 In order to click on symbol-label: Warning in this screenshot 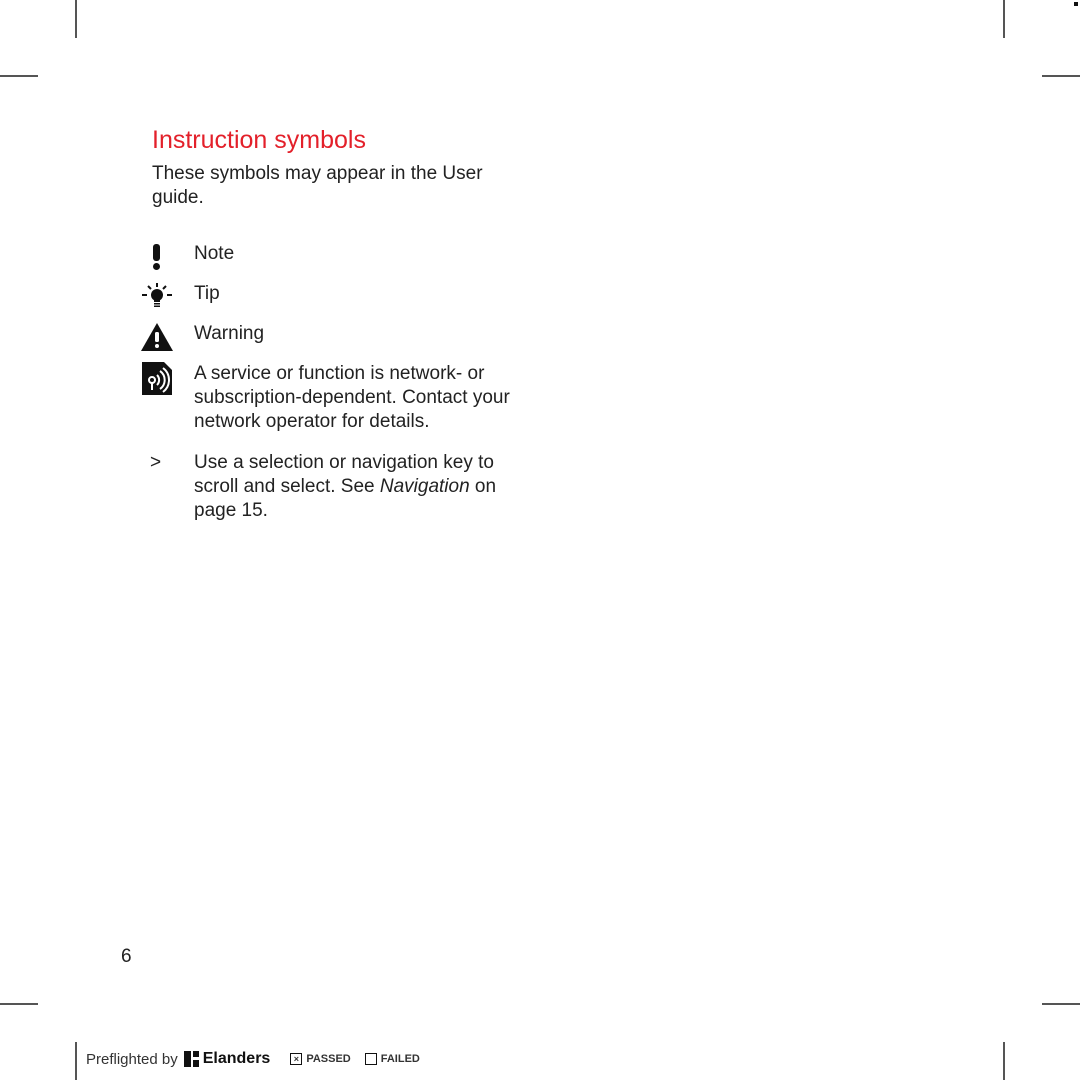, I will do `click(229, 333)`.